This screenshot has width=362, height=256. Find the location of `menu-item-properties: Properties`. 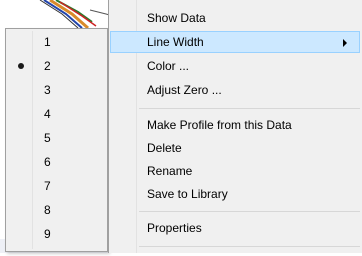

menu-item-properties: Properties is located at coordinates (235, 228).